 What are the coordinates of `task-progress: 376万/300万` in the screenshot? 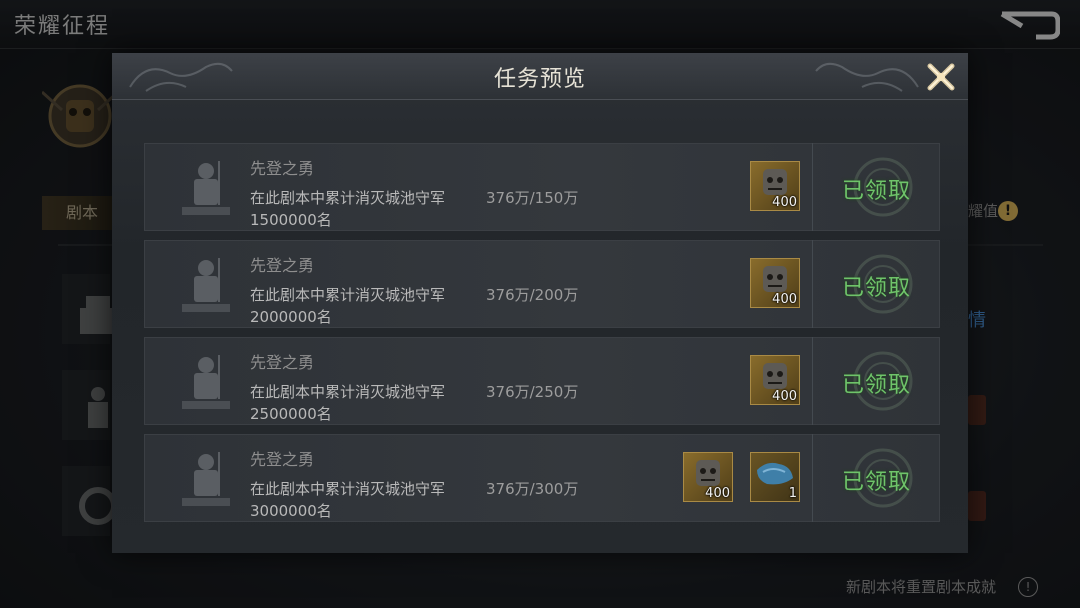 It's located at (532, 489).